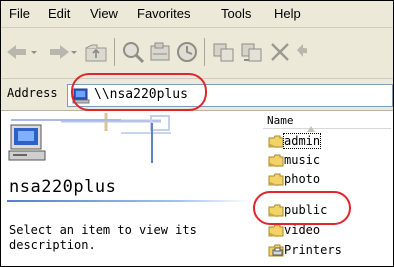 This screenshot has height=267, width=394. I want to click on back-icon, so click(18, 52).